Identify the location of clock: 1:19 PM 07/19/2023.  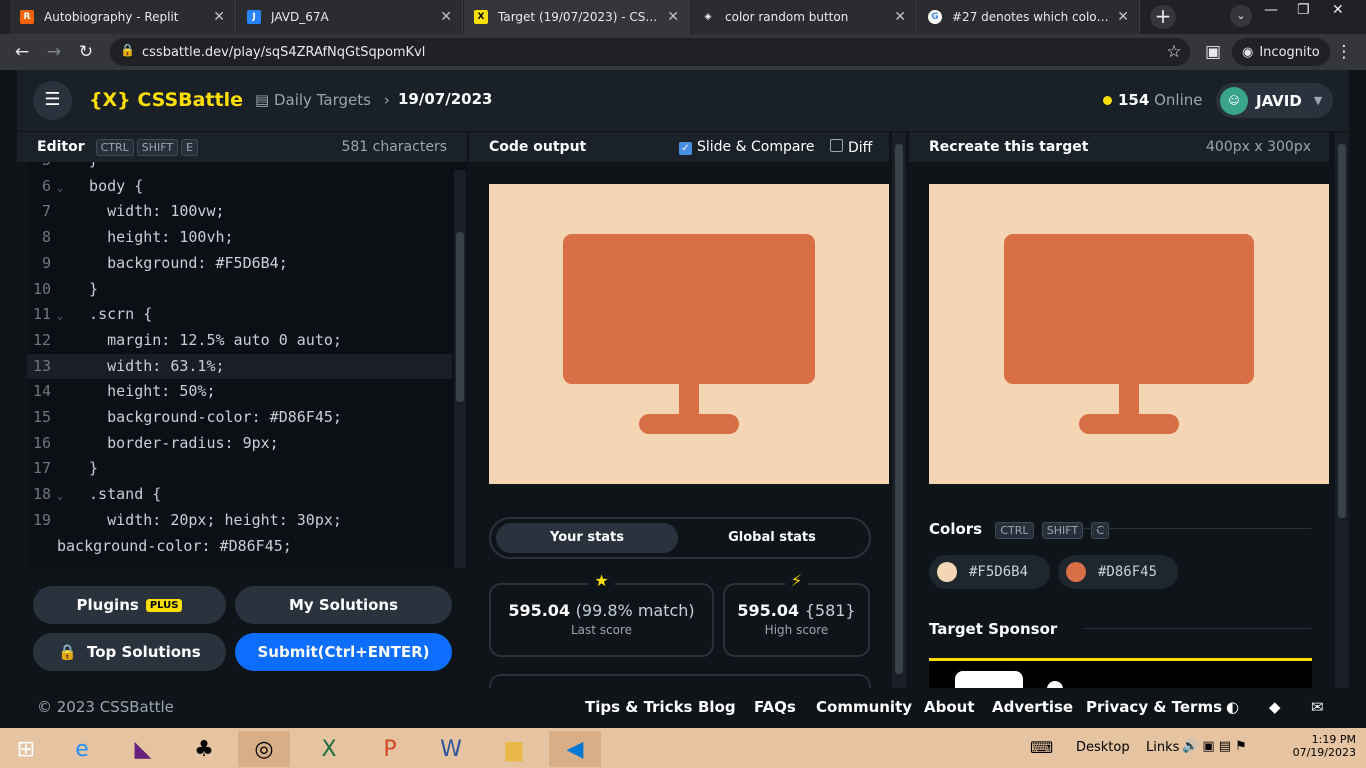
(1323, 746).